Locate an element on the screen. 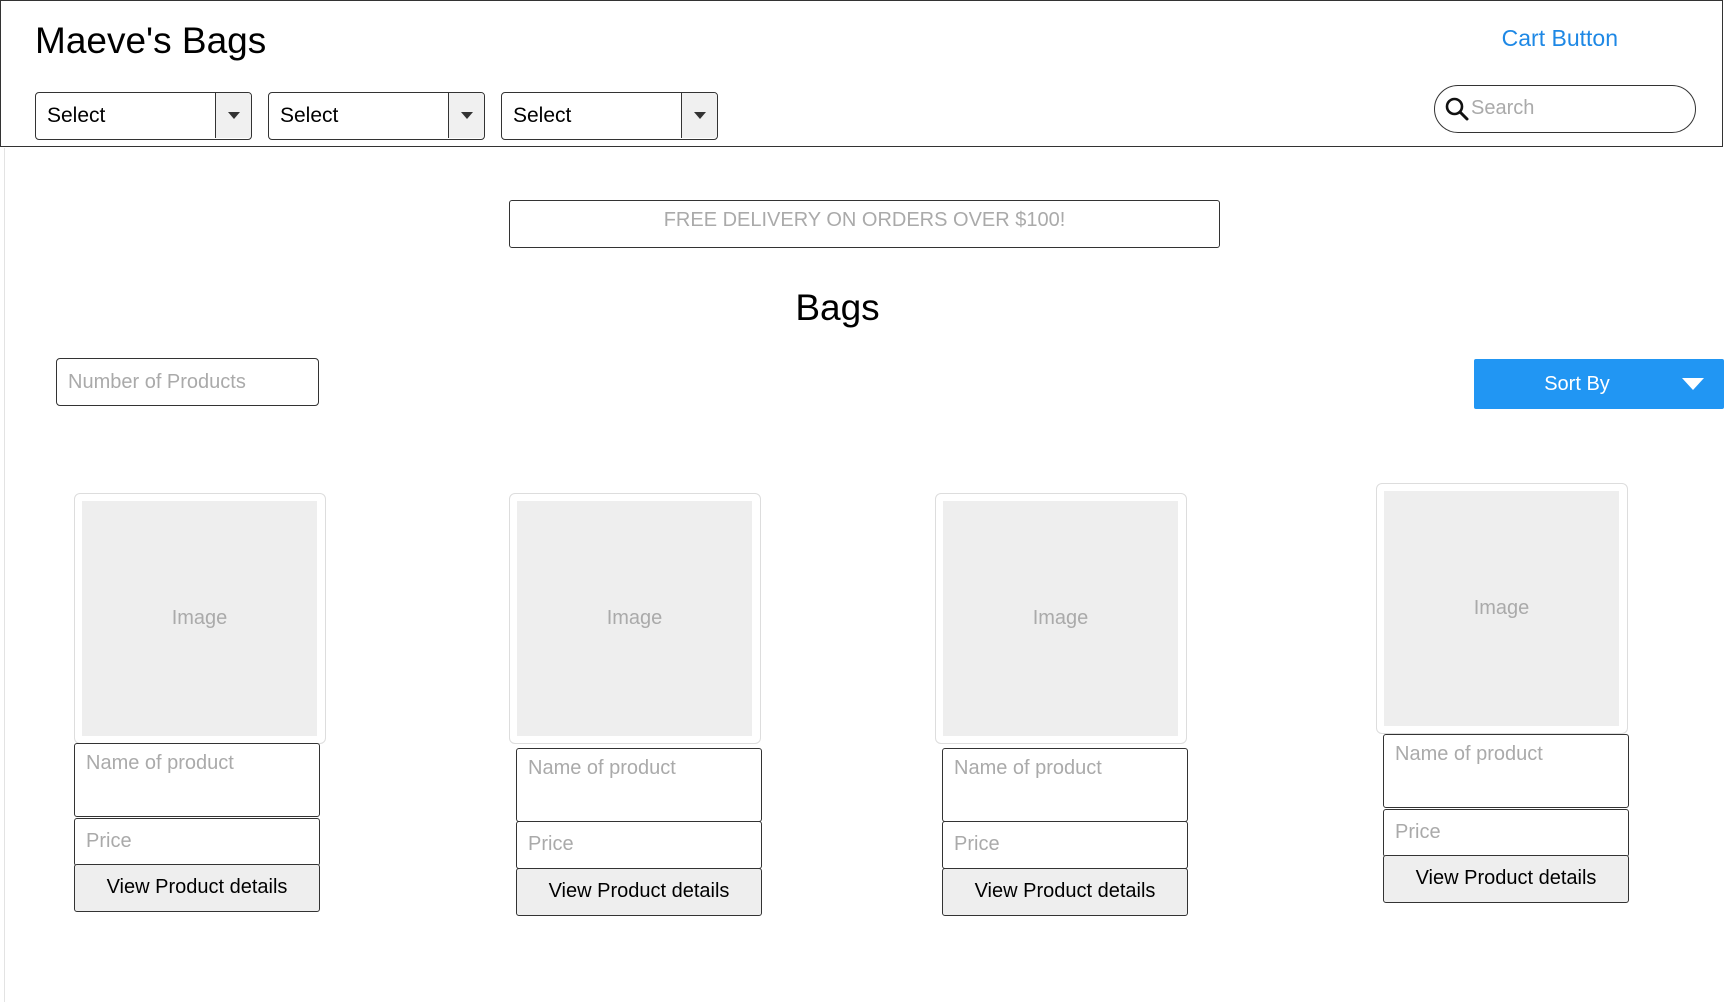  category-select-1: Select is located at coordinates (143, 116).